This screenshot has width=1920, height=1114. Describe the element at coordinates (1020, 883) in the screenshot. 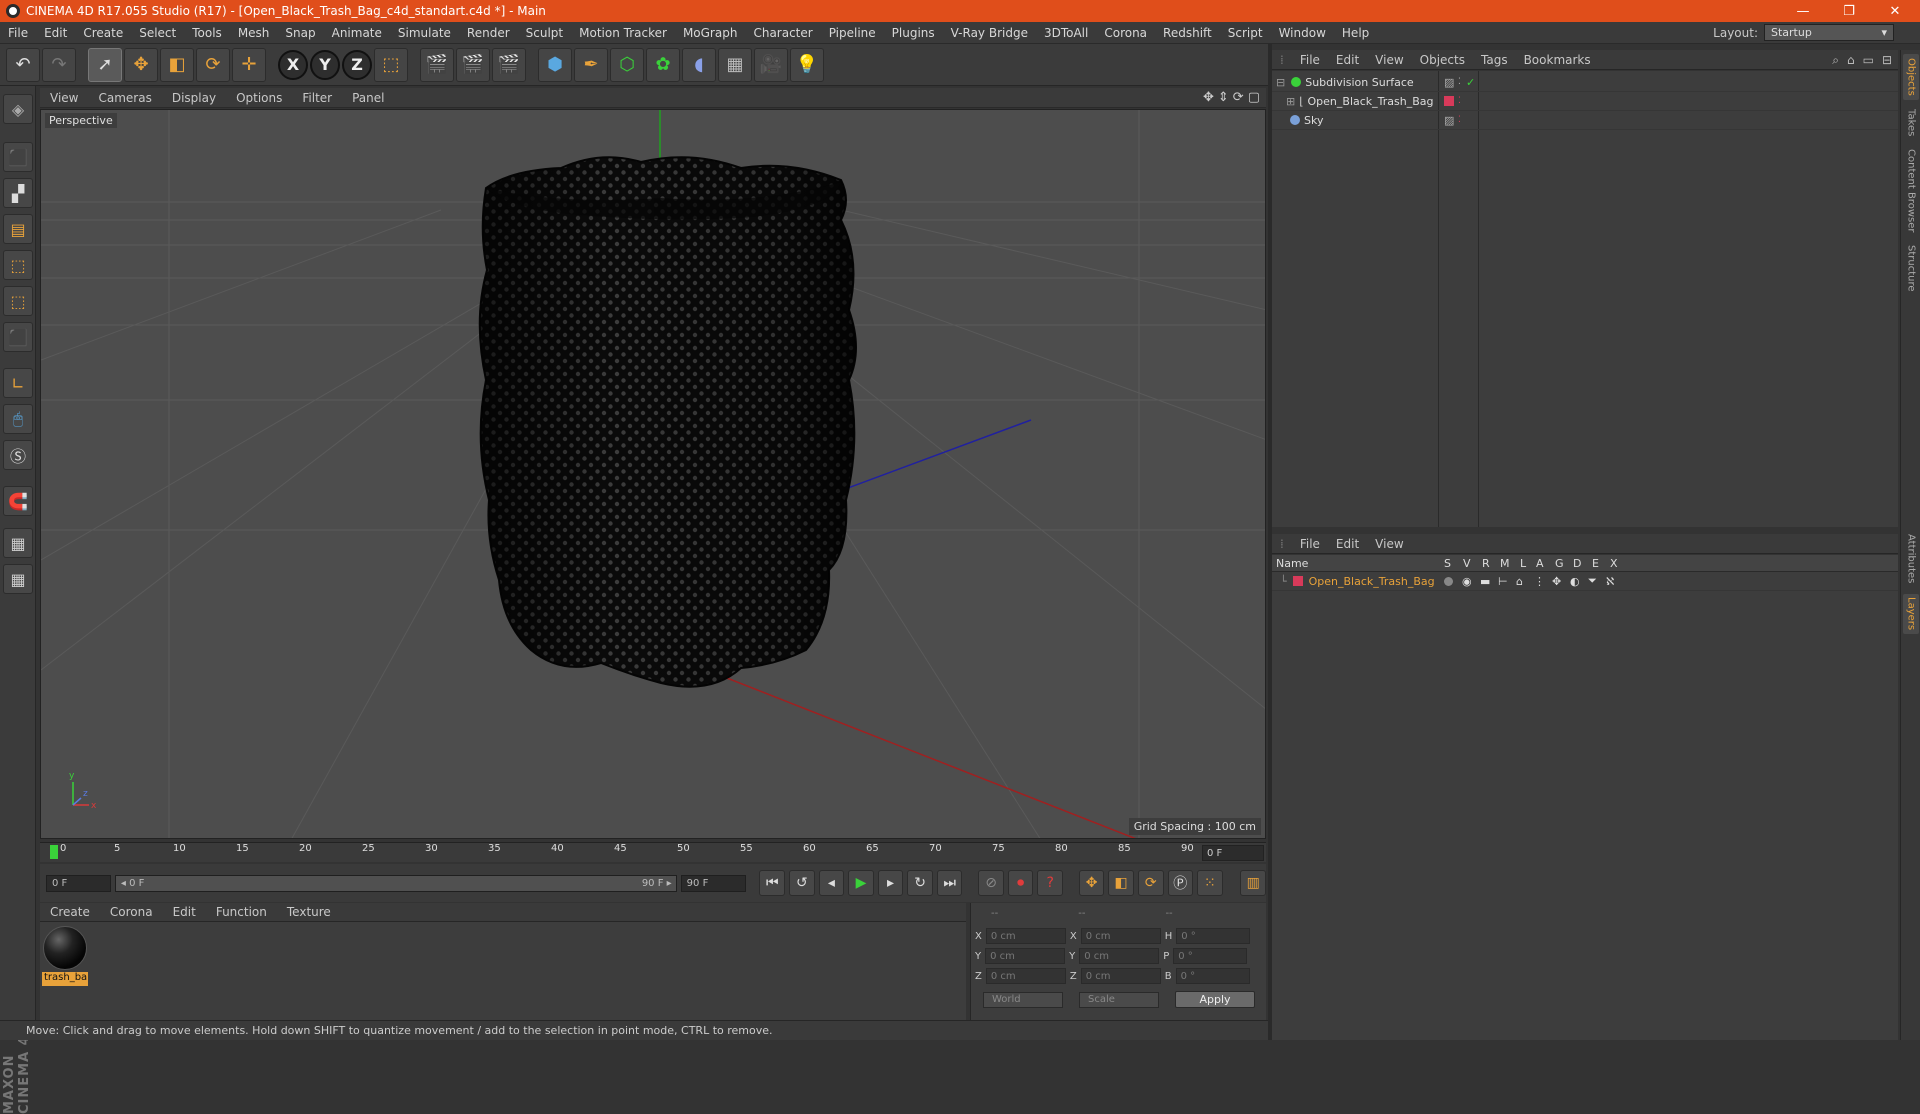

I see `autokeying-button: ⏺` at that location.